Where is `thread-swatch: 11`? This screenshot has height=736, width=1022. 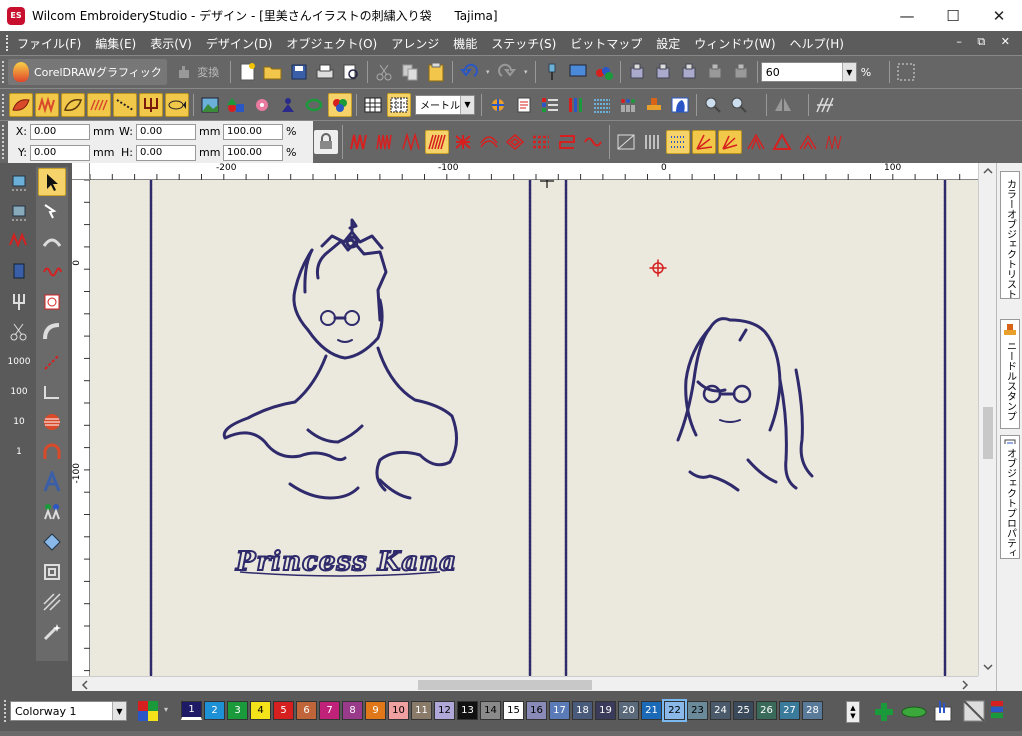 thread-swatch: 11 is located at coordinates (421, 710).